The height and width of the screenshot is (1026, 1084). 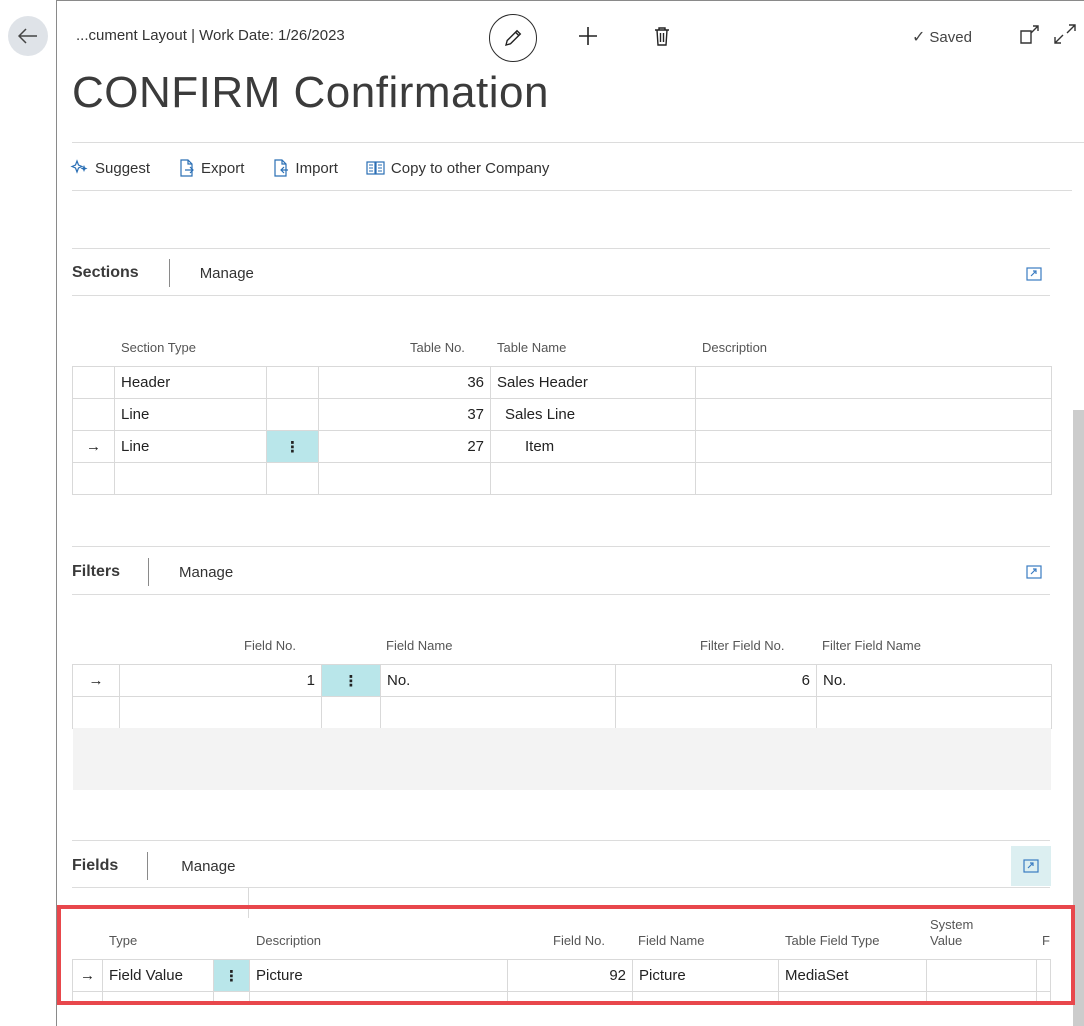 I want to click on export-button: Export, so click(x=211, y=168).